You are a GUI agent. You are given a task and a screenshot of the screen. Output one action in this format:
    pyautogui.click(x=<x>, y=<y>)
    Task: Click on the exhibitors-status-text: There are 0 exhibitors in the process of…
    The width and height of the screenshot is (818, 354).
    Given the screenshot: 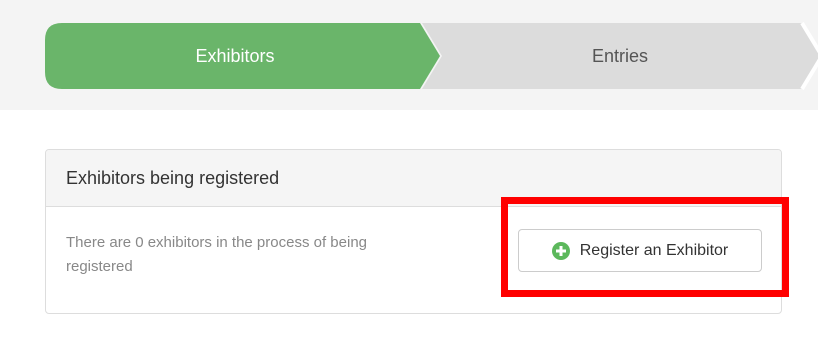 What is the action you would take?
    pyautogui.click(x=217, y=254)
    